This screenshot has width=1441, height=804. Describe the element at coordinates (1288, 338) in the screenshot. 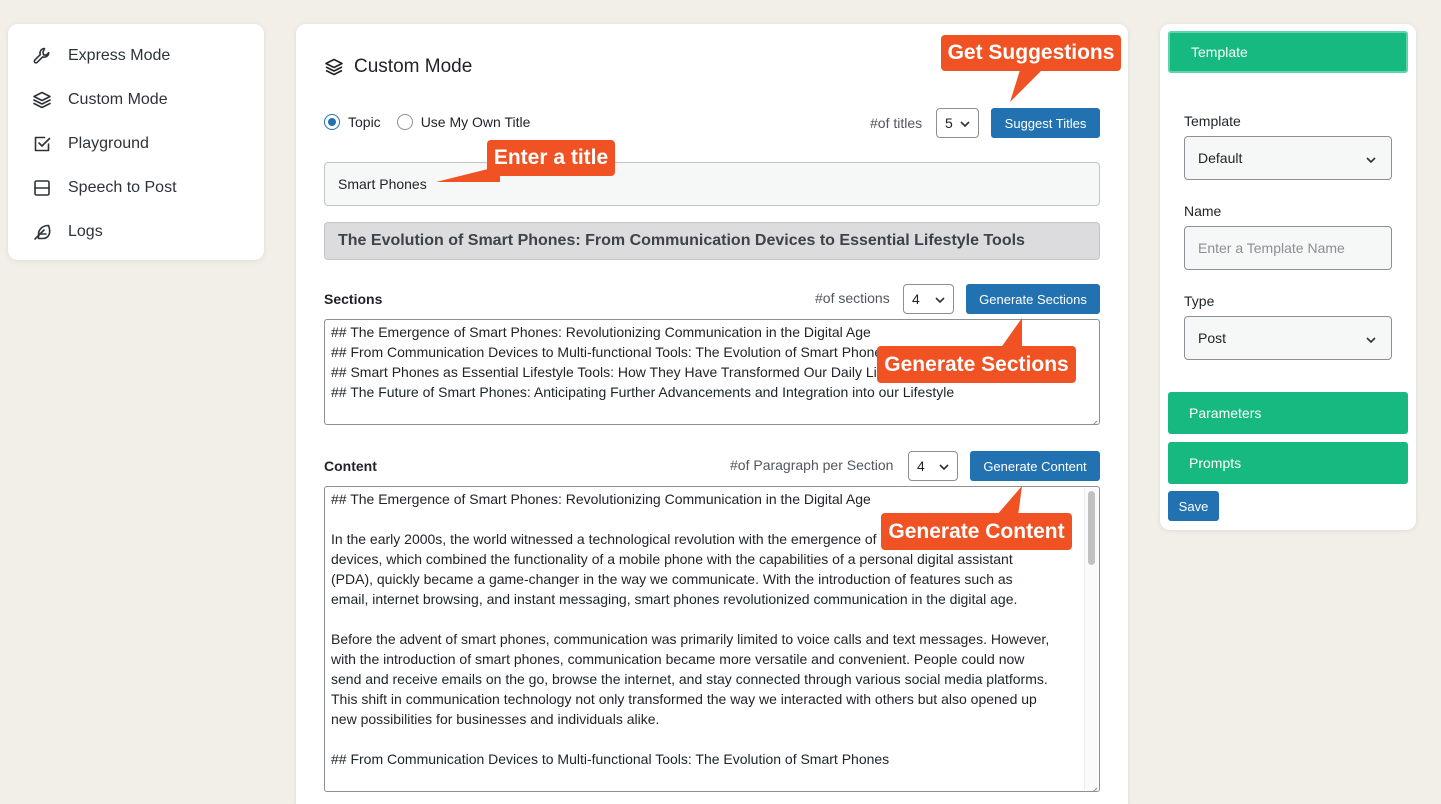

I see `type-select: Post` at that location.